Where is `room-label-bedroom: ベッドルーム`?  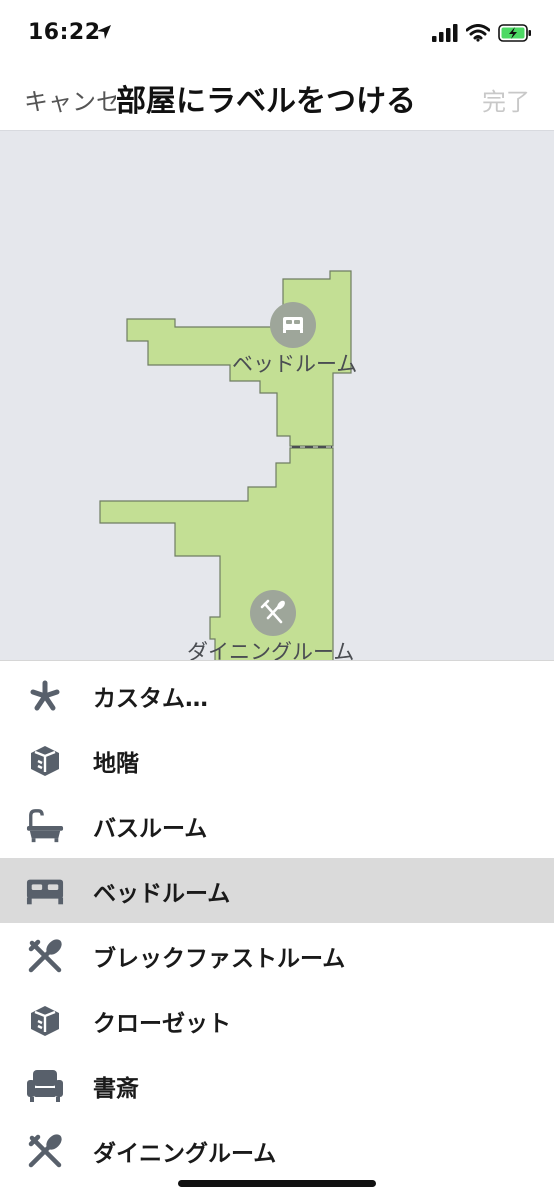
room-label-bedroom: ベッドルーム is located at coordinates (295, 364).